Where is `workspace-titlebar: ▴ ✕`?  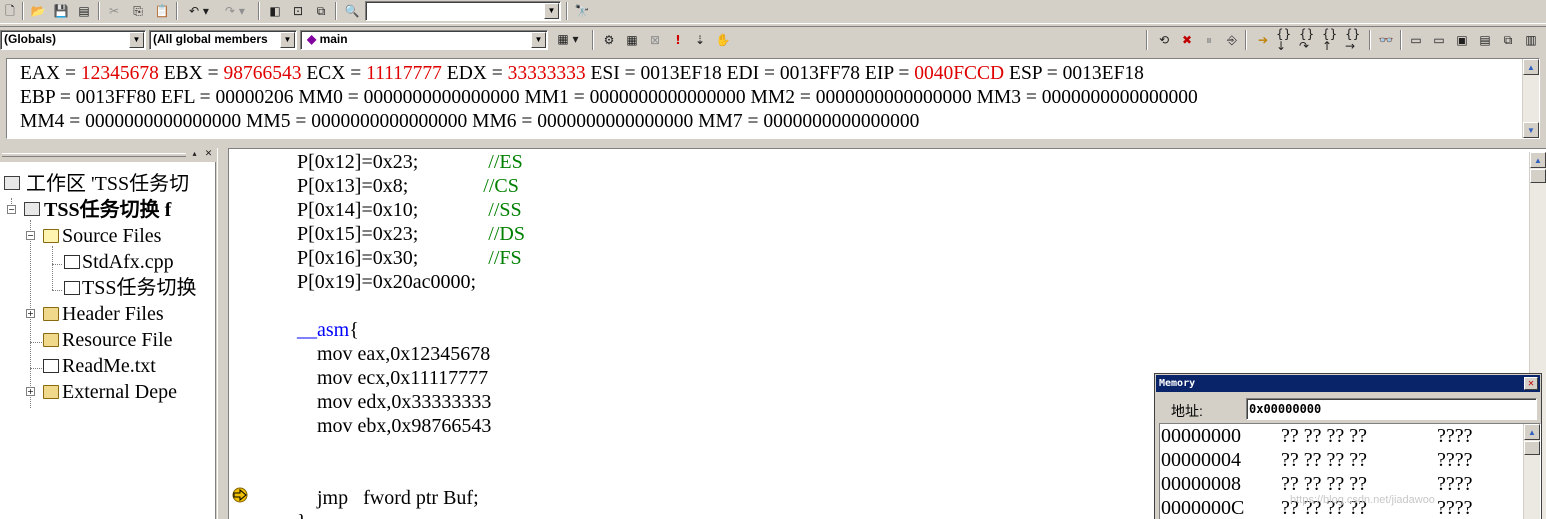
workspace-titlebar: ▴ ✕ is located at coordinates (109, 155).